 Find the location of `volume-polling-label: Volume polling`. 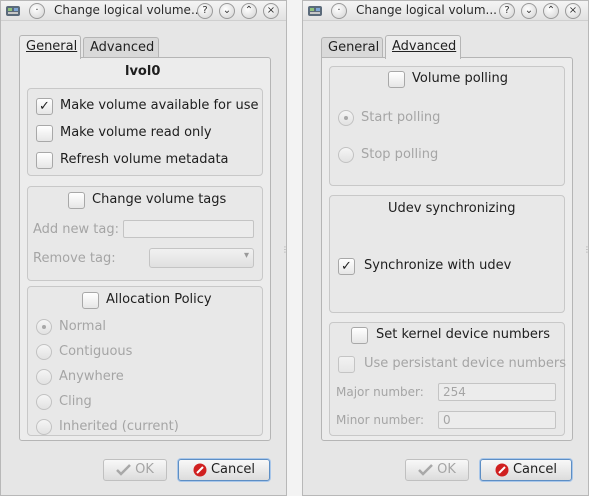

volume-polling-label: Volume polling is located at coordinates (460, 78).